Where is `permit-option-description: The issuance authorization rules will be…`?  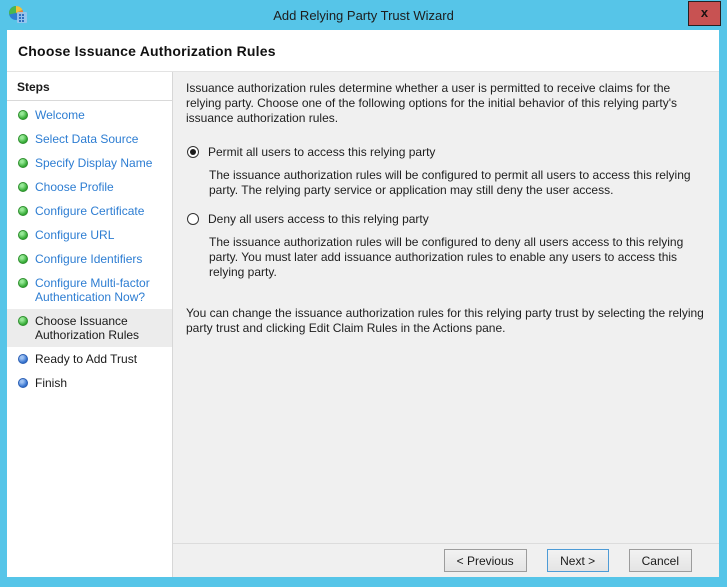
permit-option-description: The issuance authorization rules will be… is located at coordinates (450, 182).